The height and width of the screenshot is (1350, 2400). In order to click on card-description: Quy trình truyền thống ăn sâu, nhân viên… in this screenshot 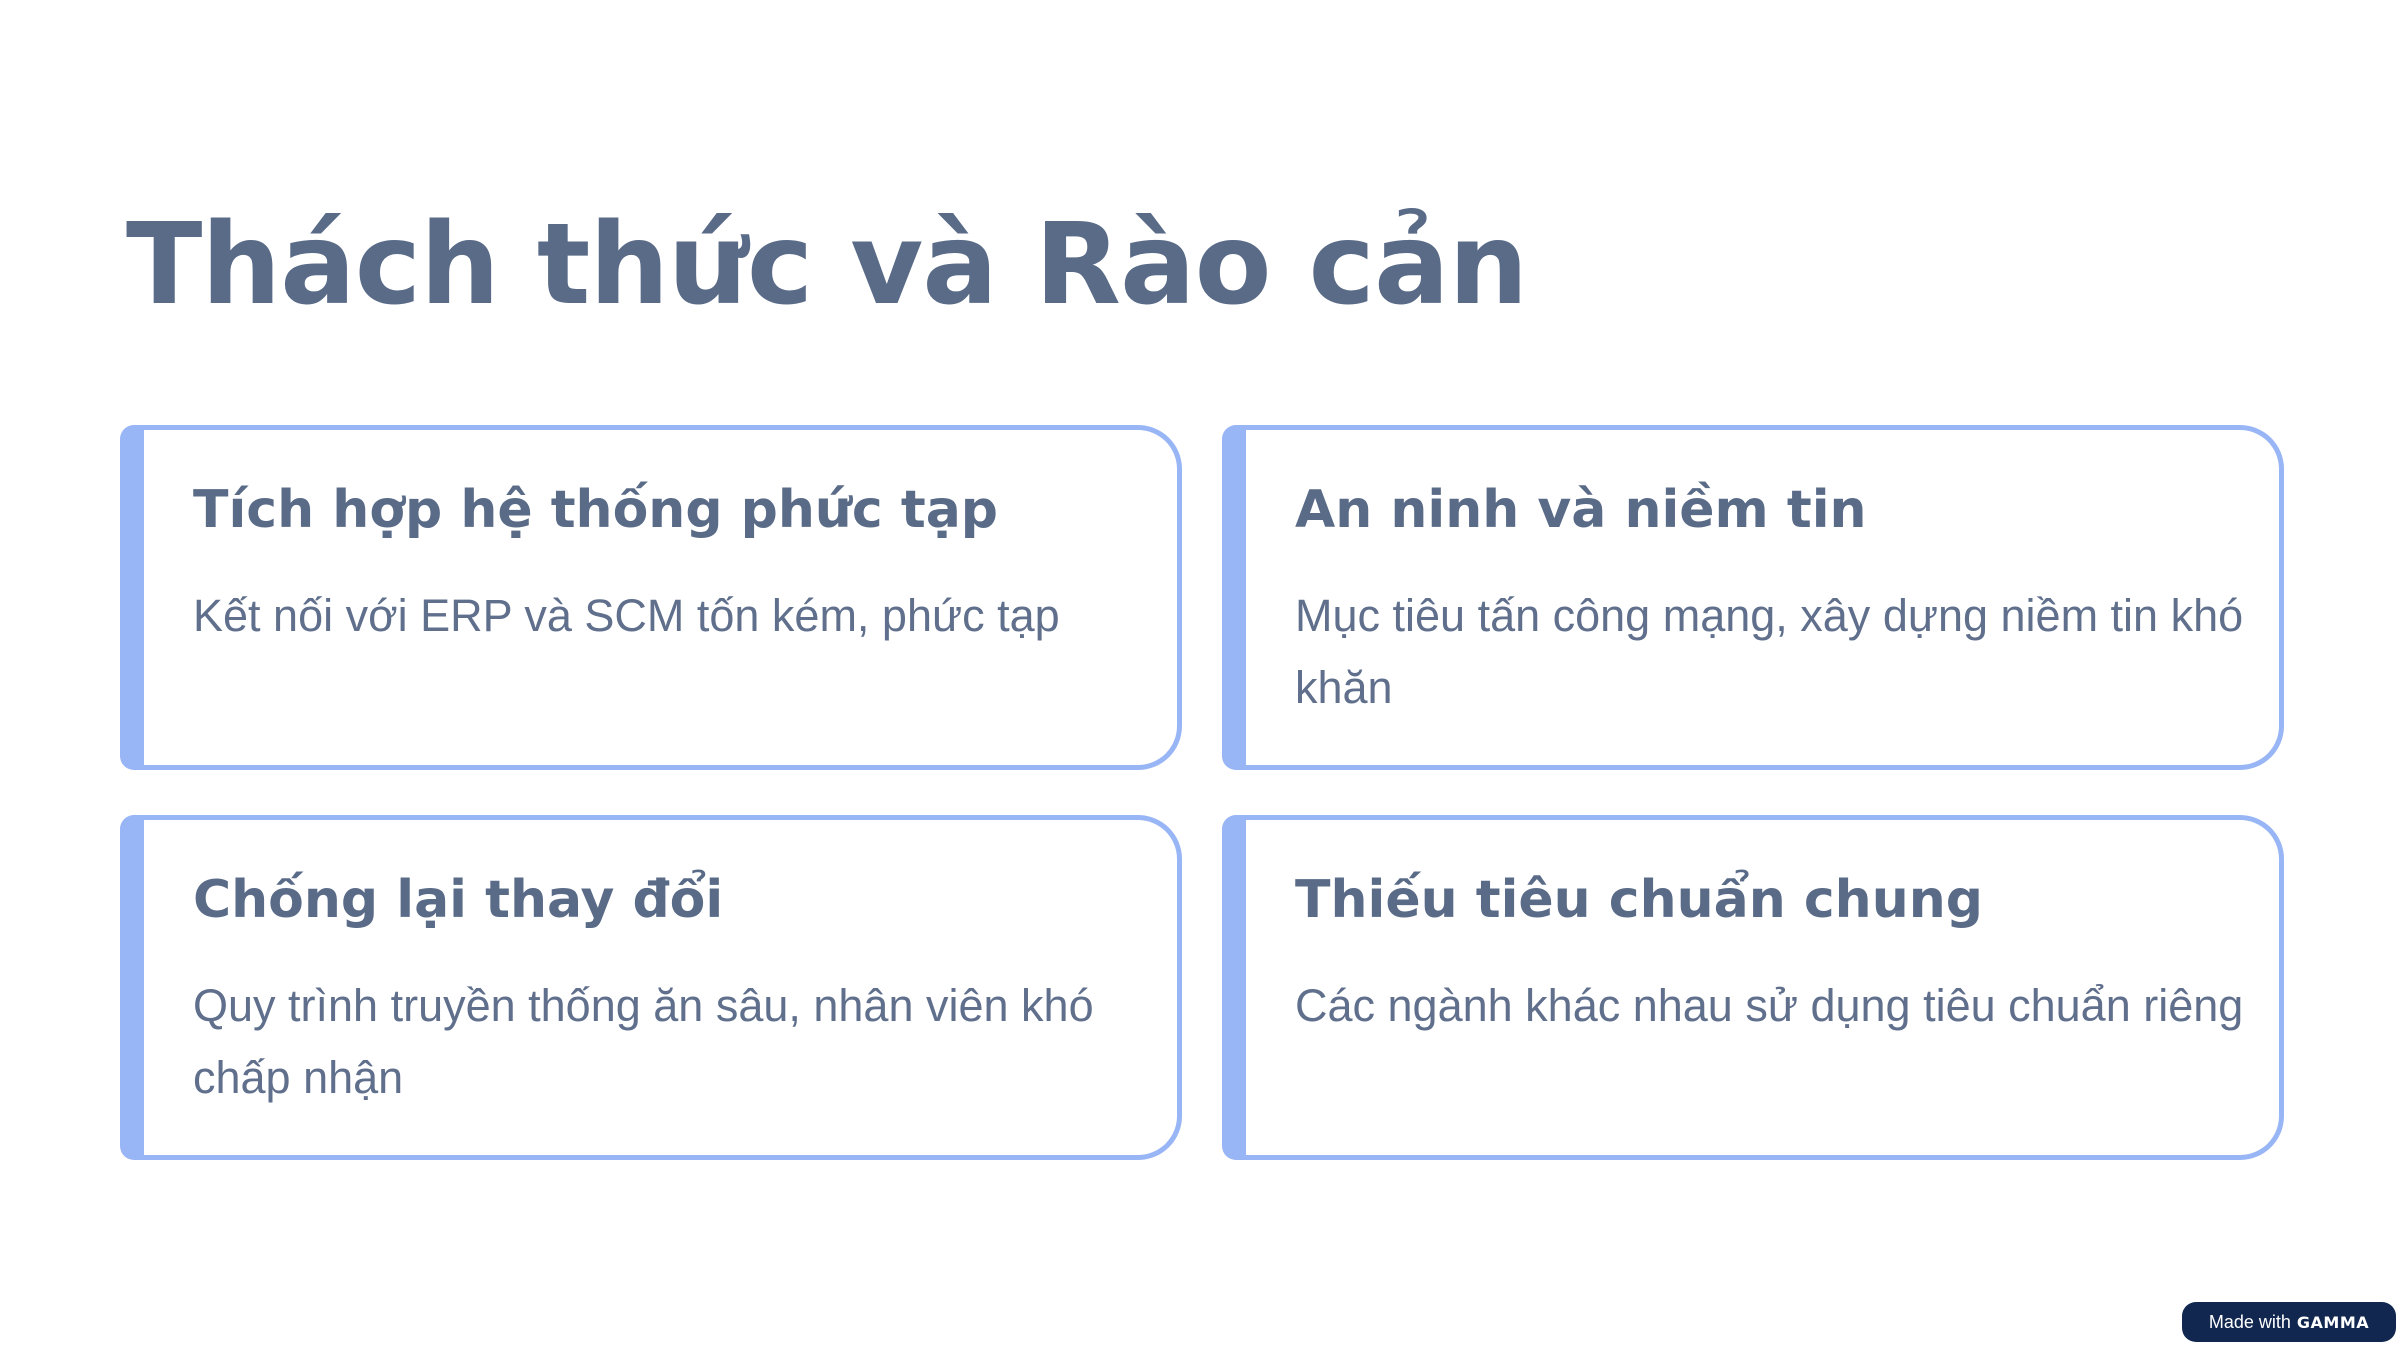, I will do `click(643, 1041)`.